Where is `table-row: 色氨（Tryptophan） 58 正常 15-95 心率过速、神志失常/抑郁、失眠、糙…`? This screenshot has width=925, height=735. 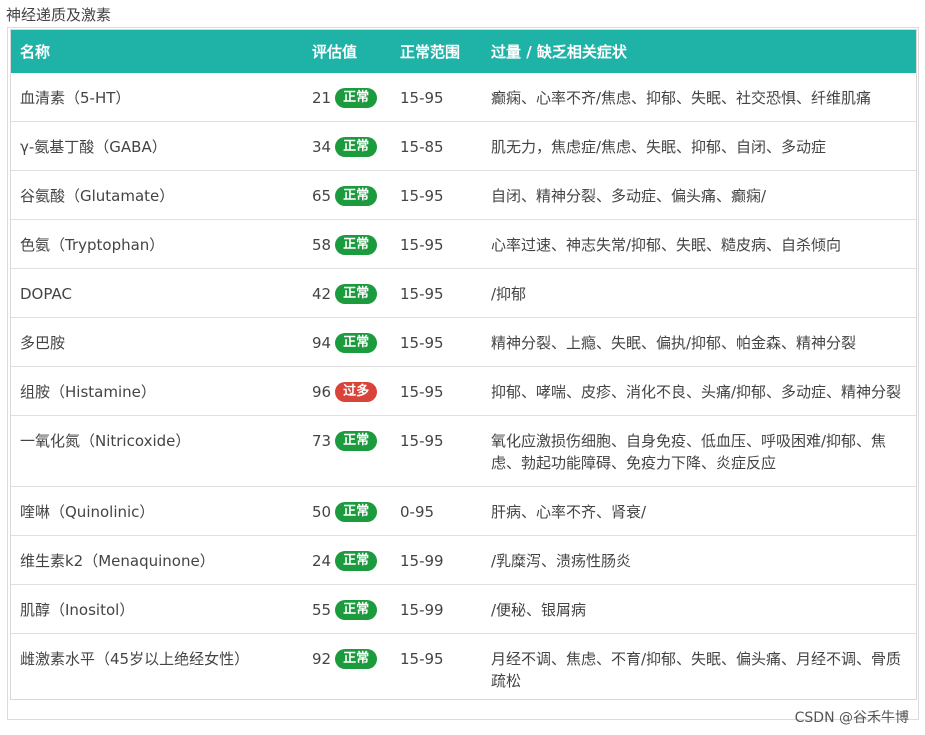 table-row: 色氨（Tryptophan） 58 正常 15-95 心率过速、神志失常/抑郁、失眠、糙… is located at coordinates (463, 244).